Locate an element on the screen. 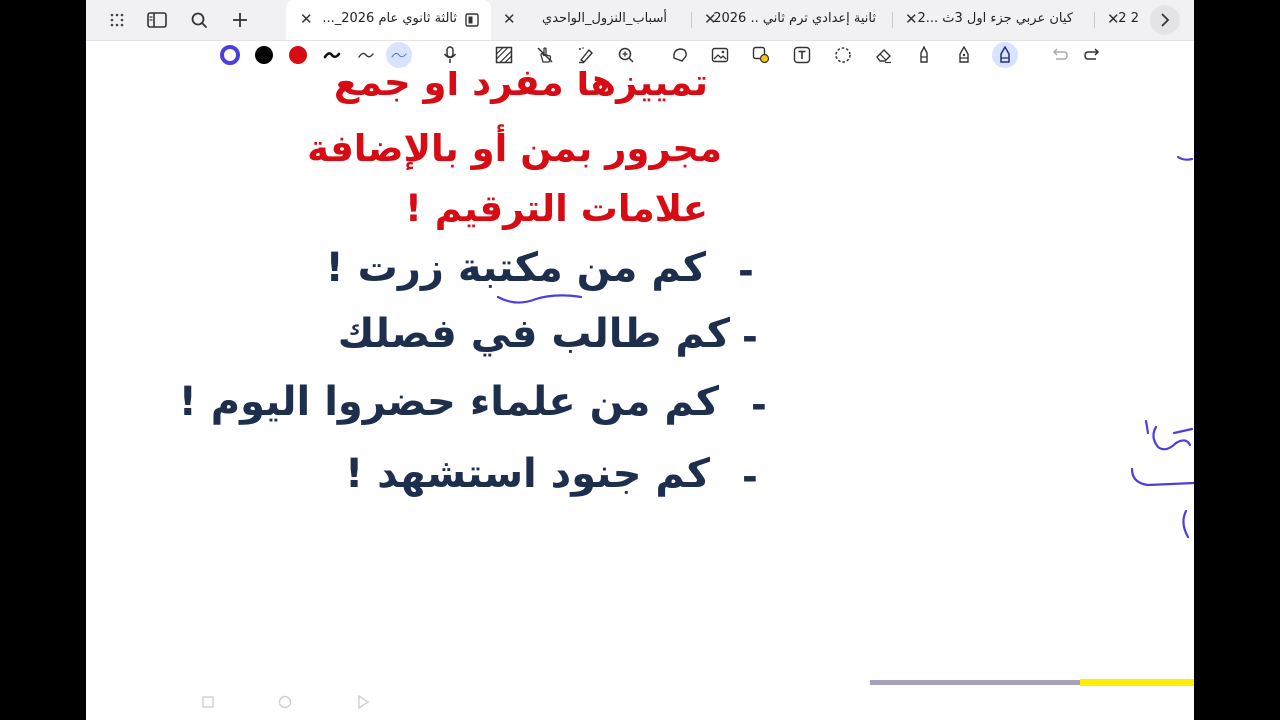 This screenshot has height=720, width=1280. zoom-button is located at coordinates (626, 55).